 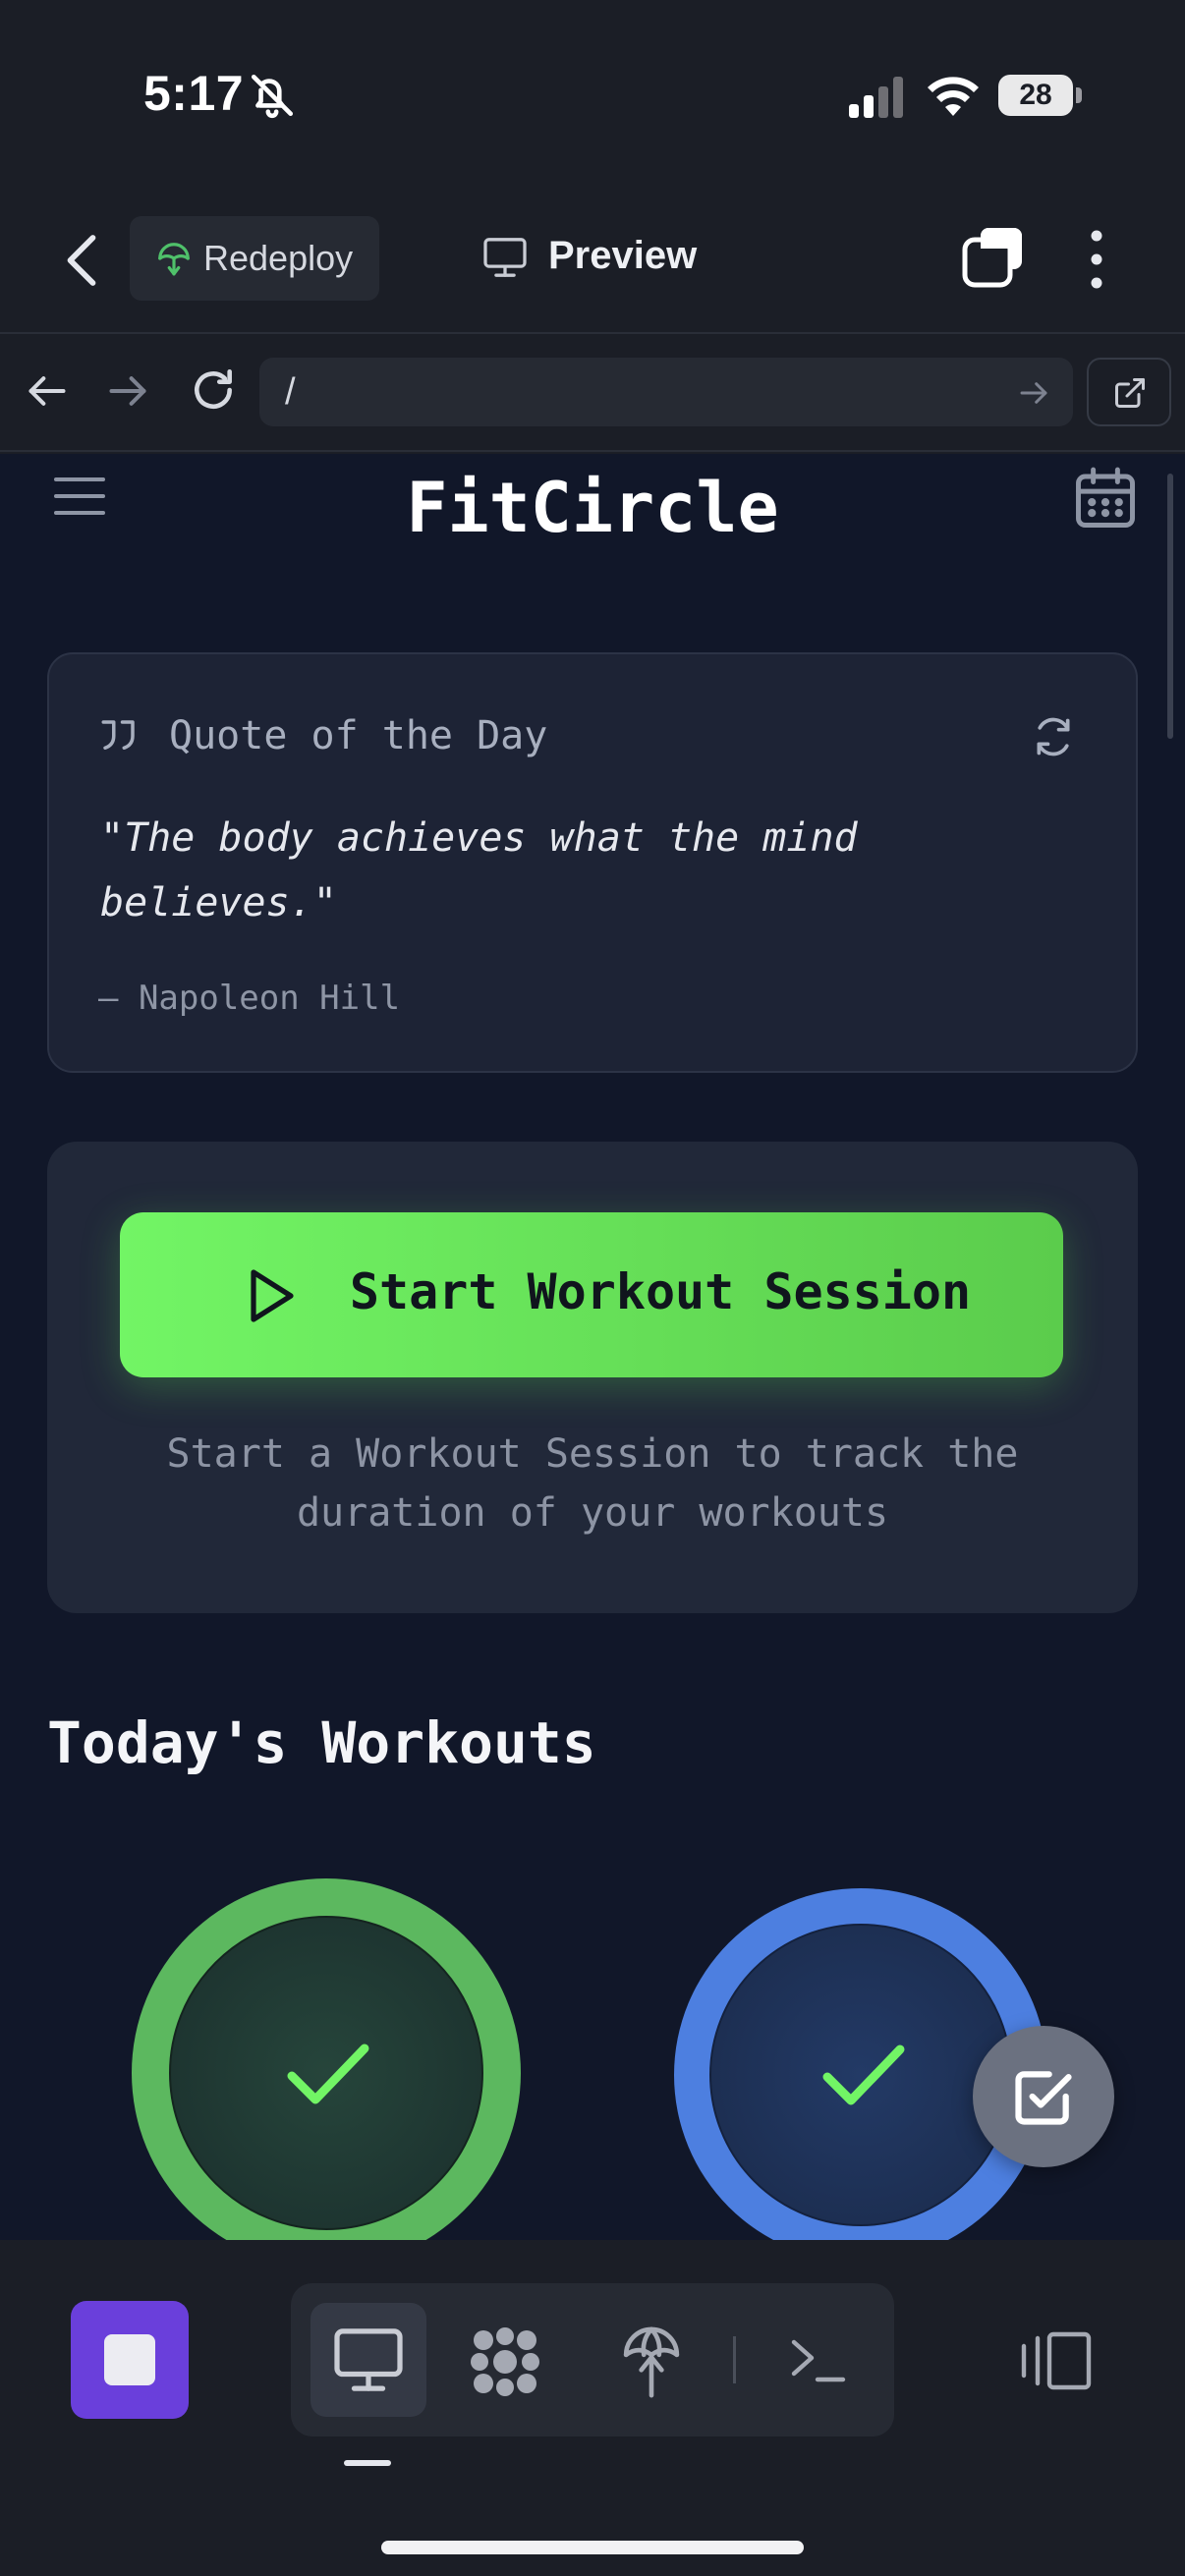 I want to click on status-time: 5:17, so click(x=194, y=93).